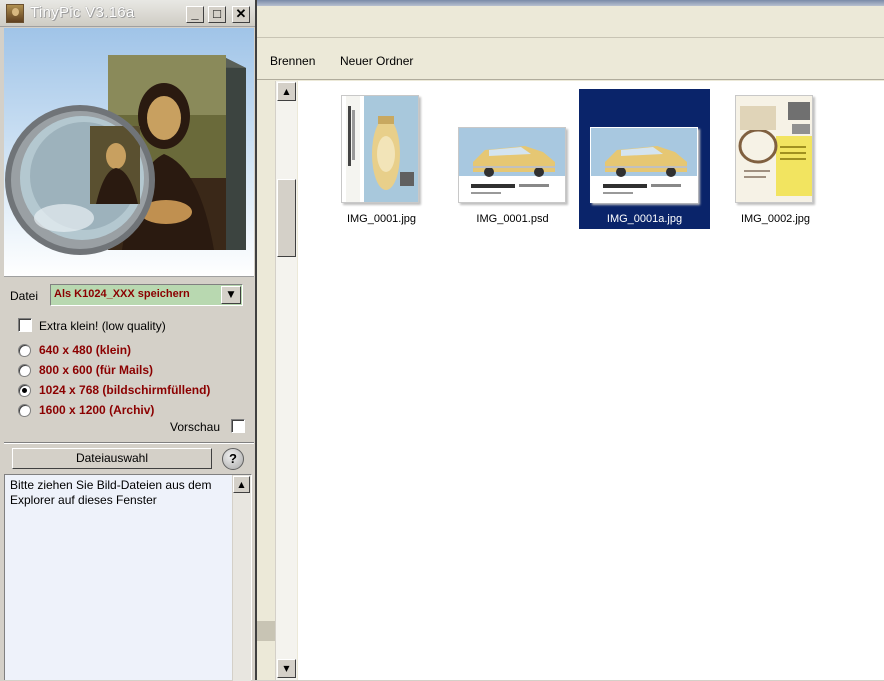 This screenshot has width=884, height=681. Describe the element at coordinates (195, 14) in the screenshot. I see `minimize-button: _` at that location.